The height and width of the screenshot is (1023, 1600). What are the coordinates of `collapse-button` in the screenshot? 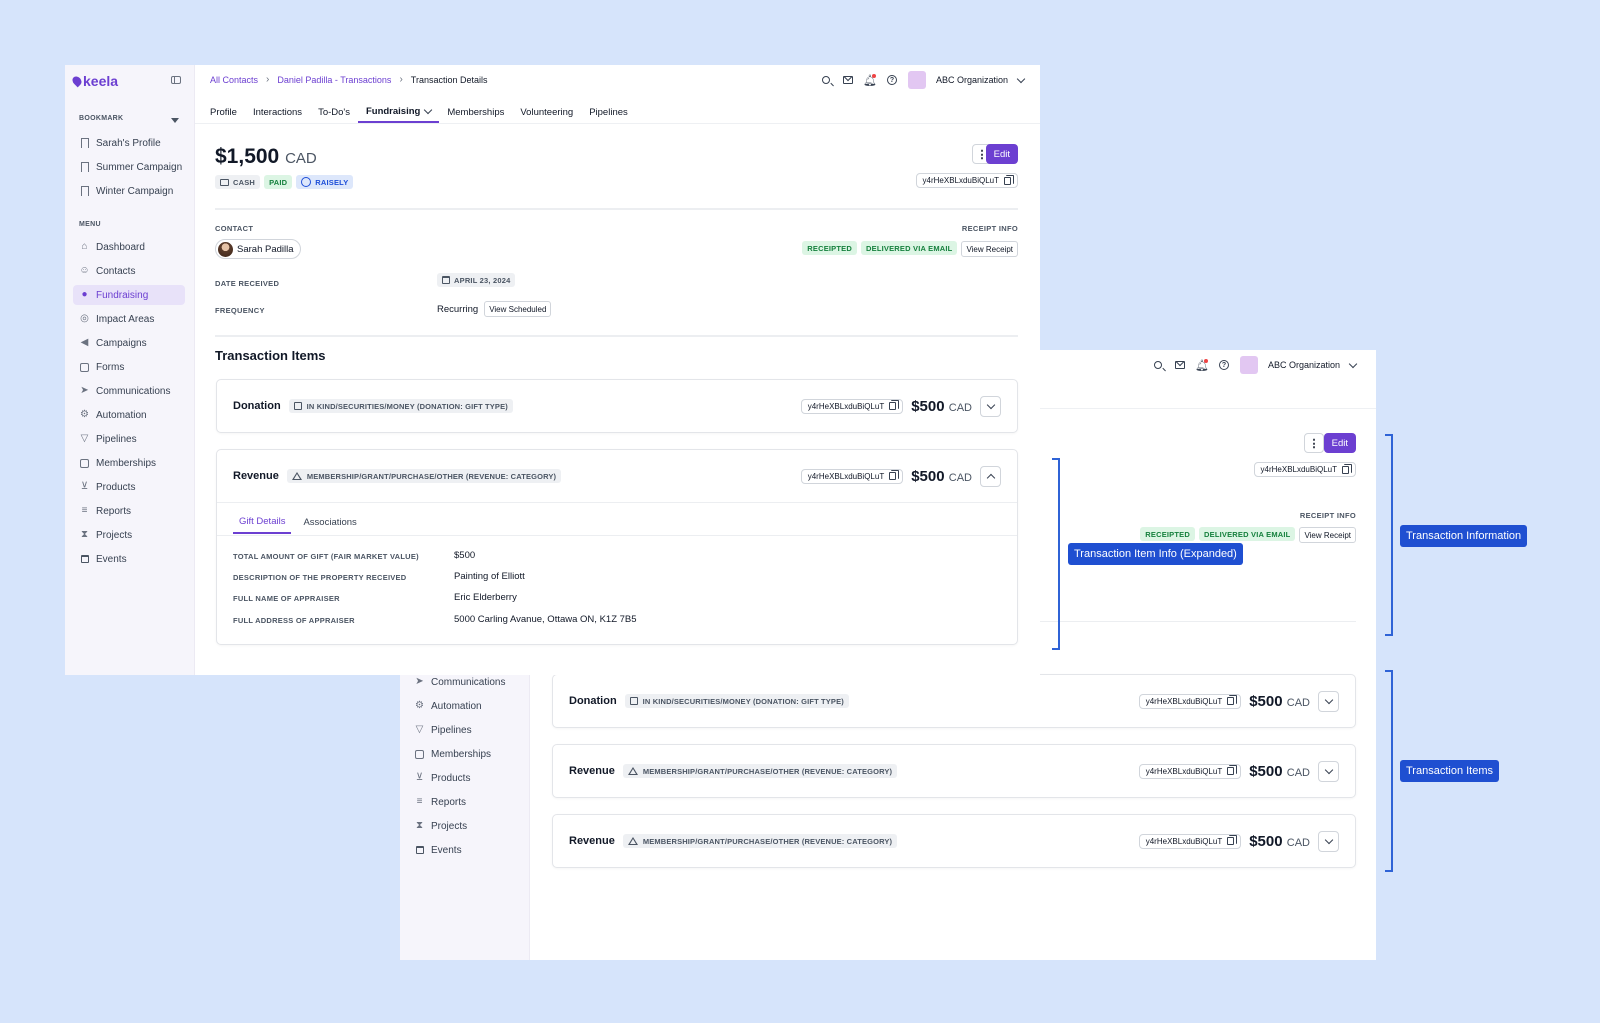 It's located at (990, 476).